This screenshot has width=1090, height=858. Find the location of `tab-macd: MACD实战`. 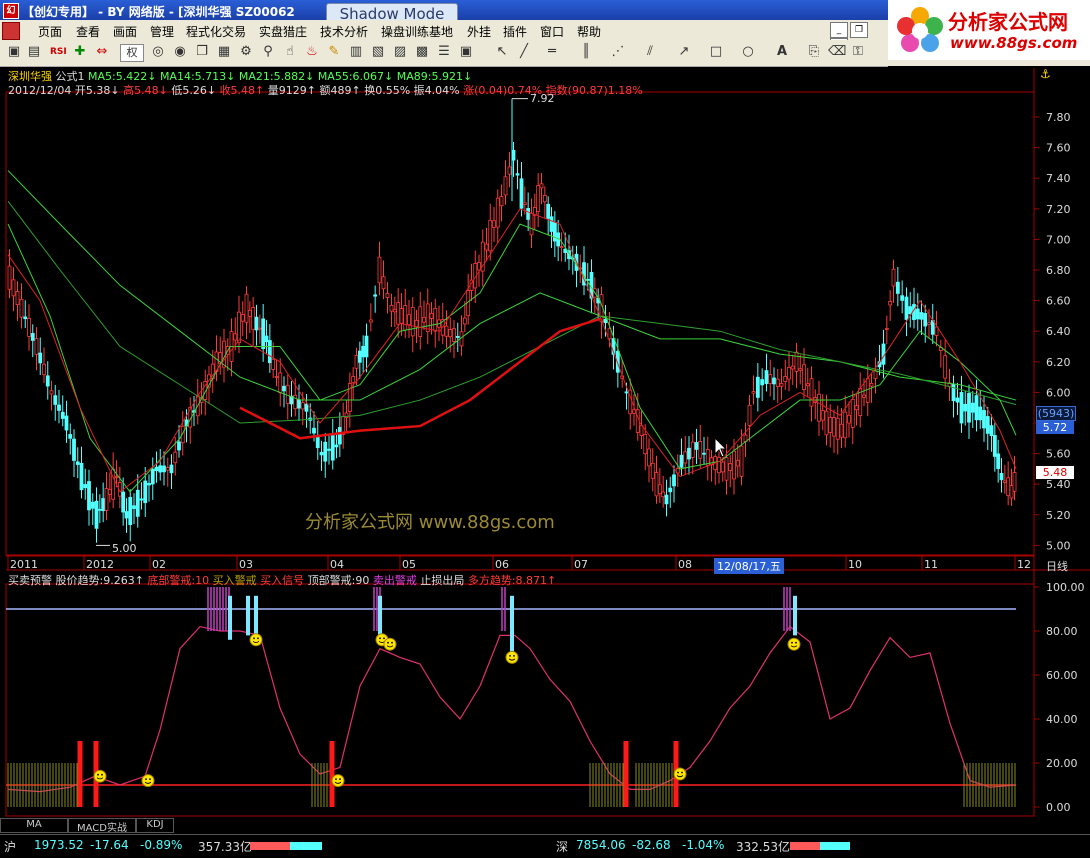

tab-macd: MACD实战 is located at coordinates (102, 826).